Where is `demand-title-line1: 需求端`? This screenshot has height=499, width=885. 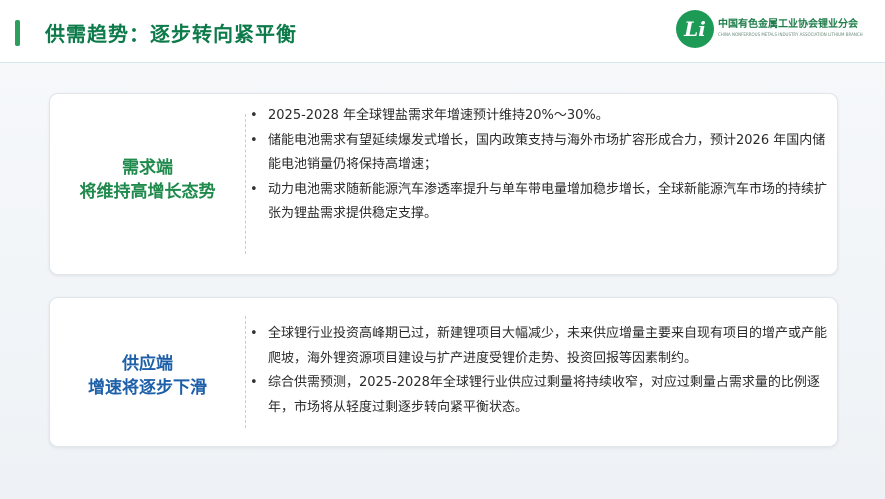 demand-title-line1: 需求端 is located at coordinates (147, 168).